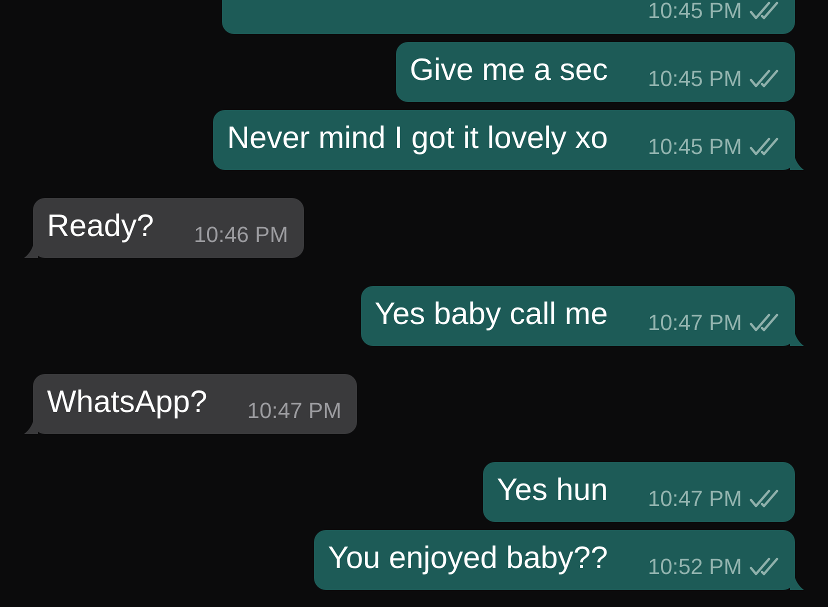  Describe the element at coordinates (695, 567) in the screenshot. I see `message-time: 10:52 PM` at that location.